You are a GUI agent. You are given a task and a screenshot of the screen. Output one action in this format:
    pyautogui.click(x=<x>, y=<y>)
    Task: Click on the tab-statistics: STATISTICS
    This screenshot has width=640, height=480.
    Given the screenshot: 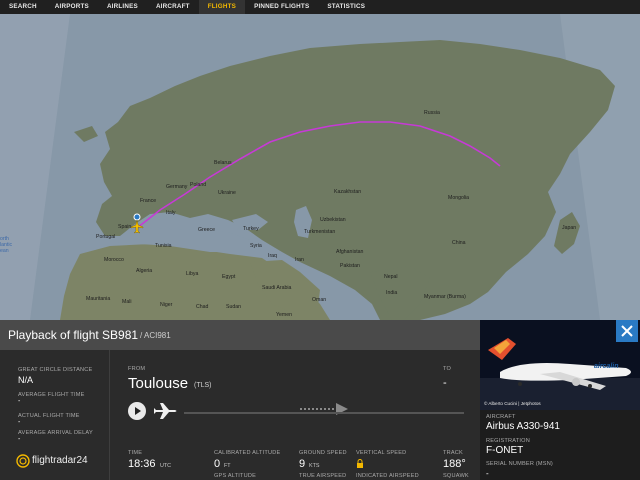 What is the action you would take?
    pyautogui.click(x=346, y=7)
    